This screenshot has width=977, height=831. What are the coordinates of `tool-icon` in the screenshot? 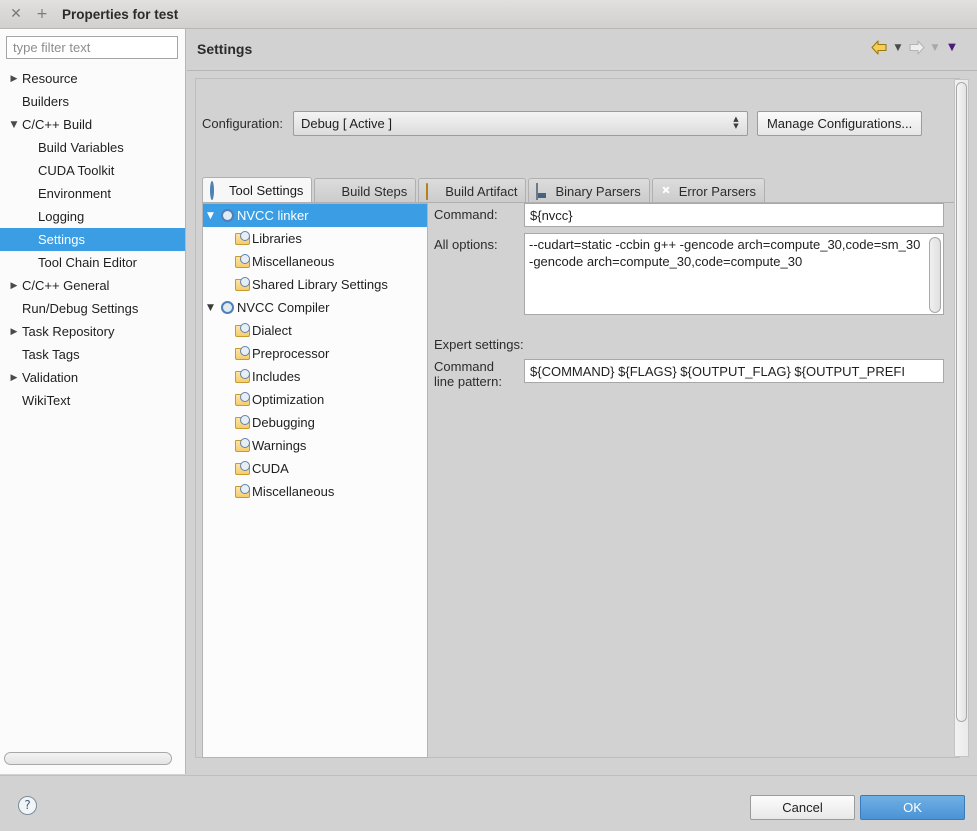 It's located at (227, 215).